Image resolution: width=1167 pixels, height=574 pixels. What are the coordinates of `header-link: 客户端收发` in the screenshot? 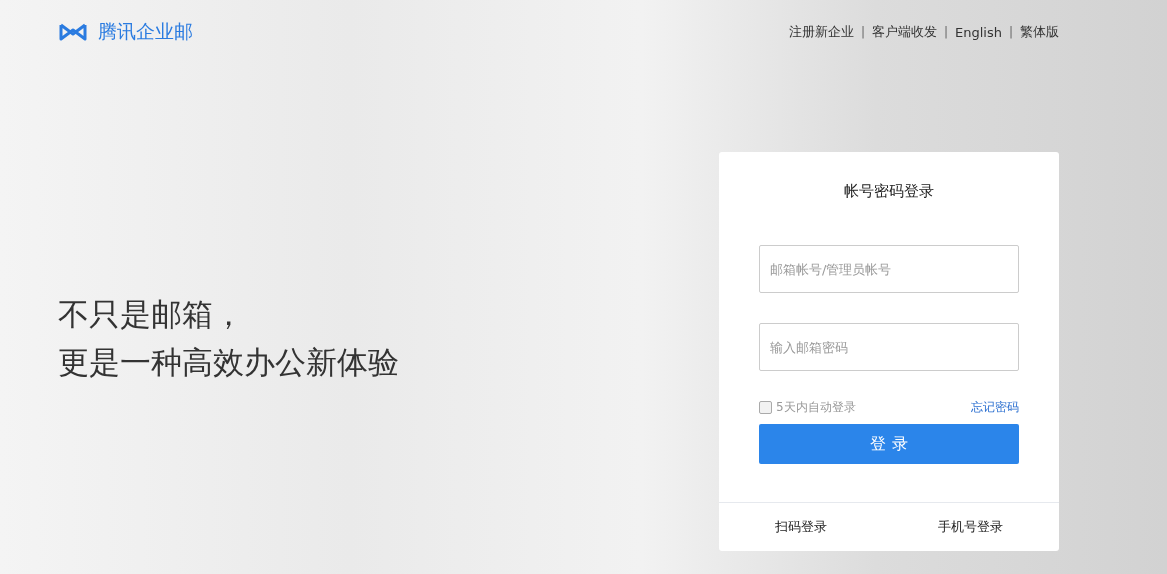 It's located at (904, 32).